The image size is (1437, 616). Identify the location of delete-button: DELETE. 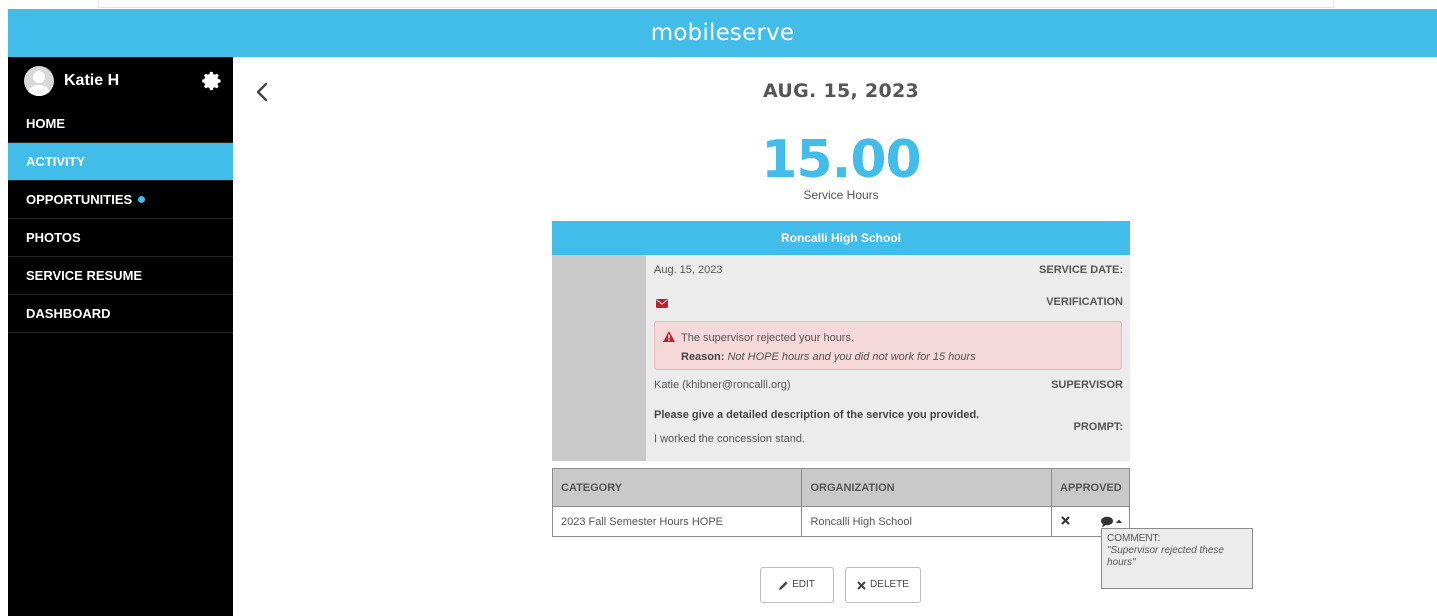
(883, 585).